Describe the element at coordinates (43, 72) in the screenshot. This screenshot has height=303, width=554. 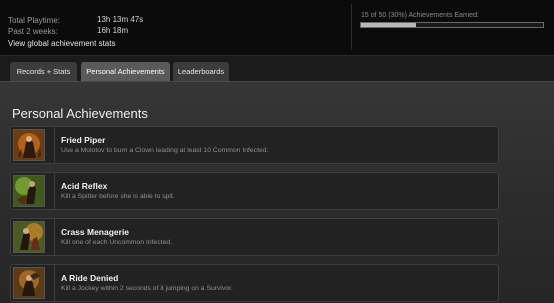
I see `tab-records-stats: Records + Stats` at that location.